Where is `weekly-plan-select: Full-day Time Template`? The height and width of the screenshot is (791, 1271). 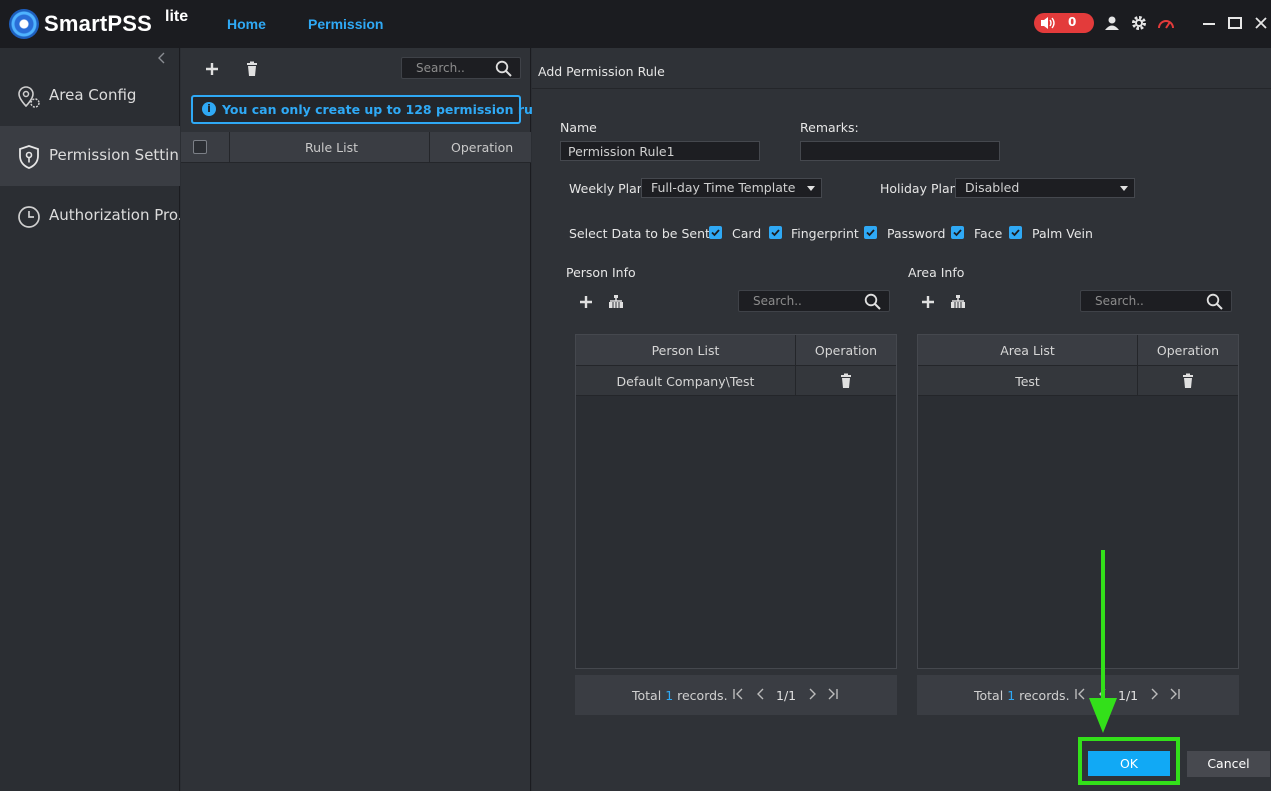
weekly-plan-select: Full-day Time Template is located at coordinates (731, 188).